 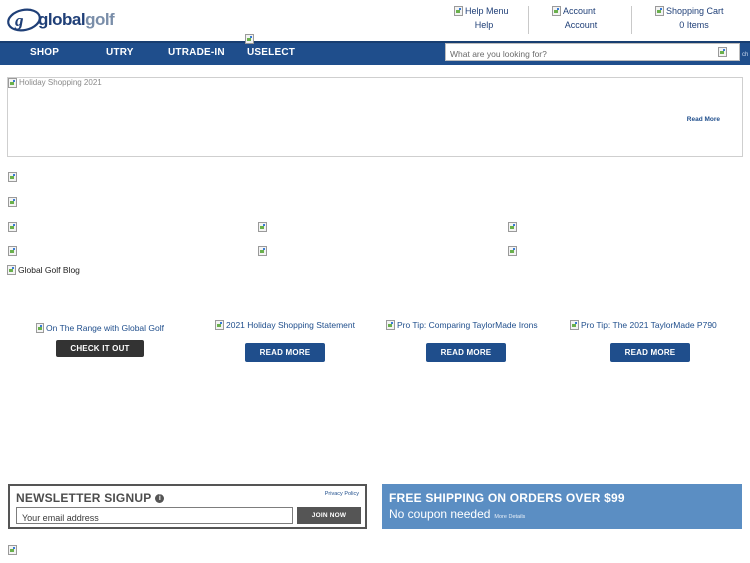 What do you see at coordinates (484, 25) in the screenshot?
I see `help-label: Help` at bounding box center [484, 25].